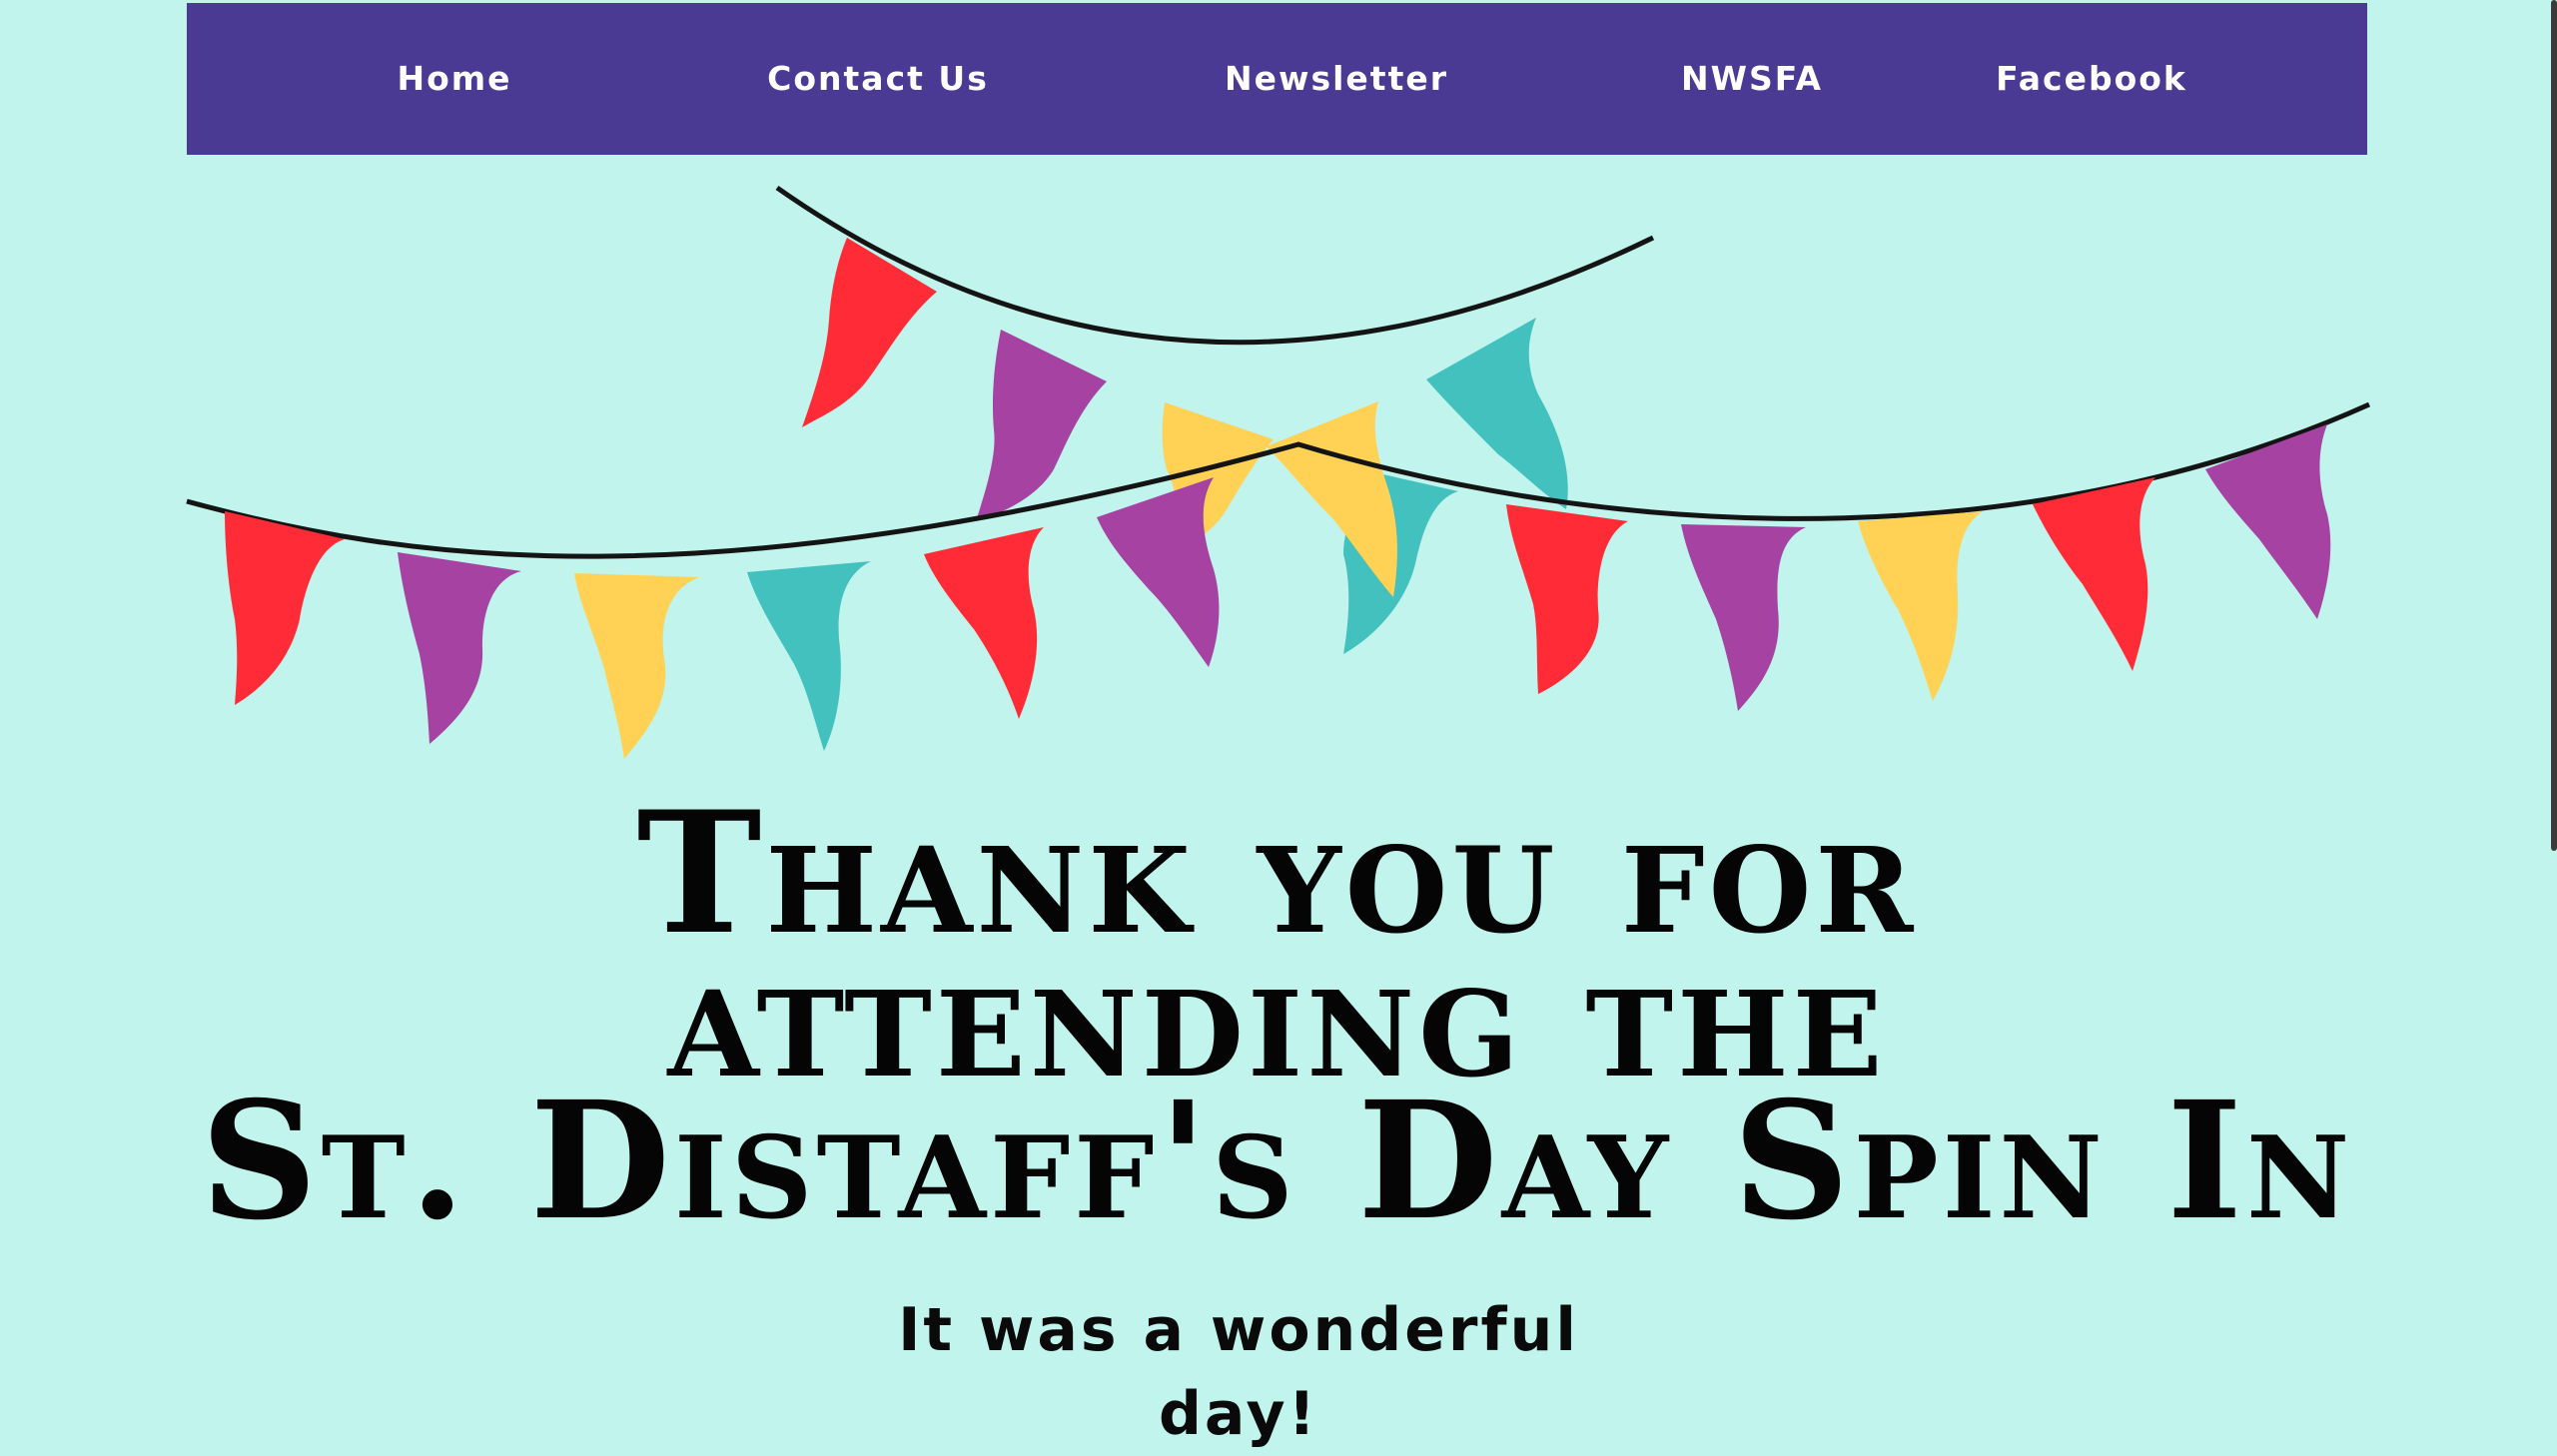  I want to click on title-line-3: St. Distaff's Day Spin In, so click(1277, 1161).